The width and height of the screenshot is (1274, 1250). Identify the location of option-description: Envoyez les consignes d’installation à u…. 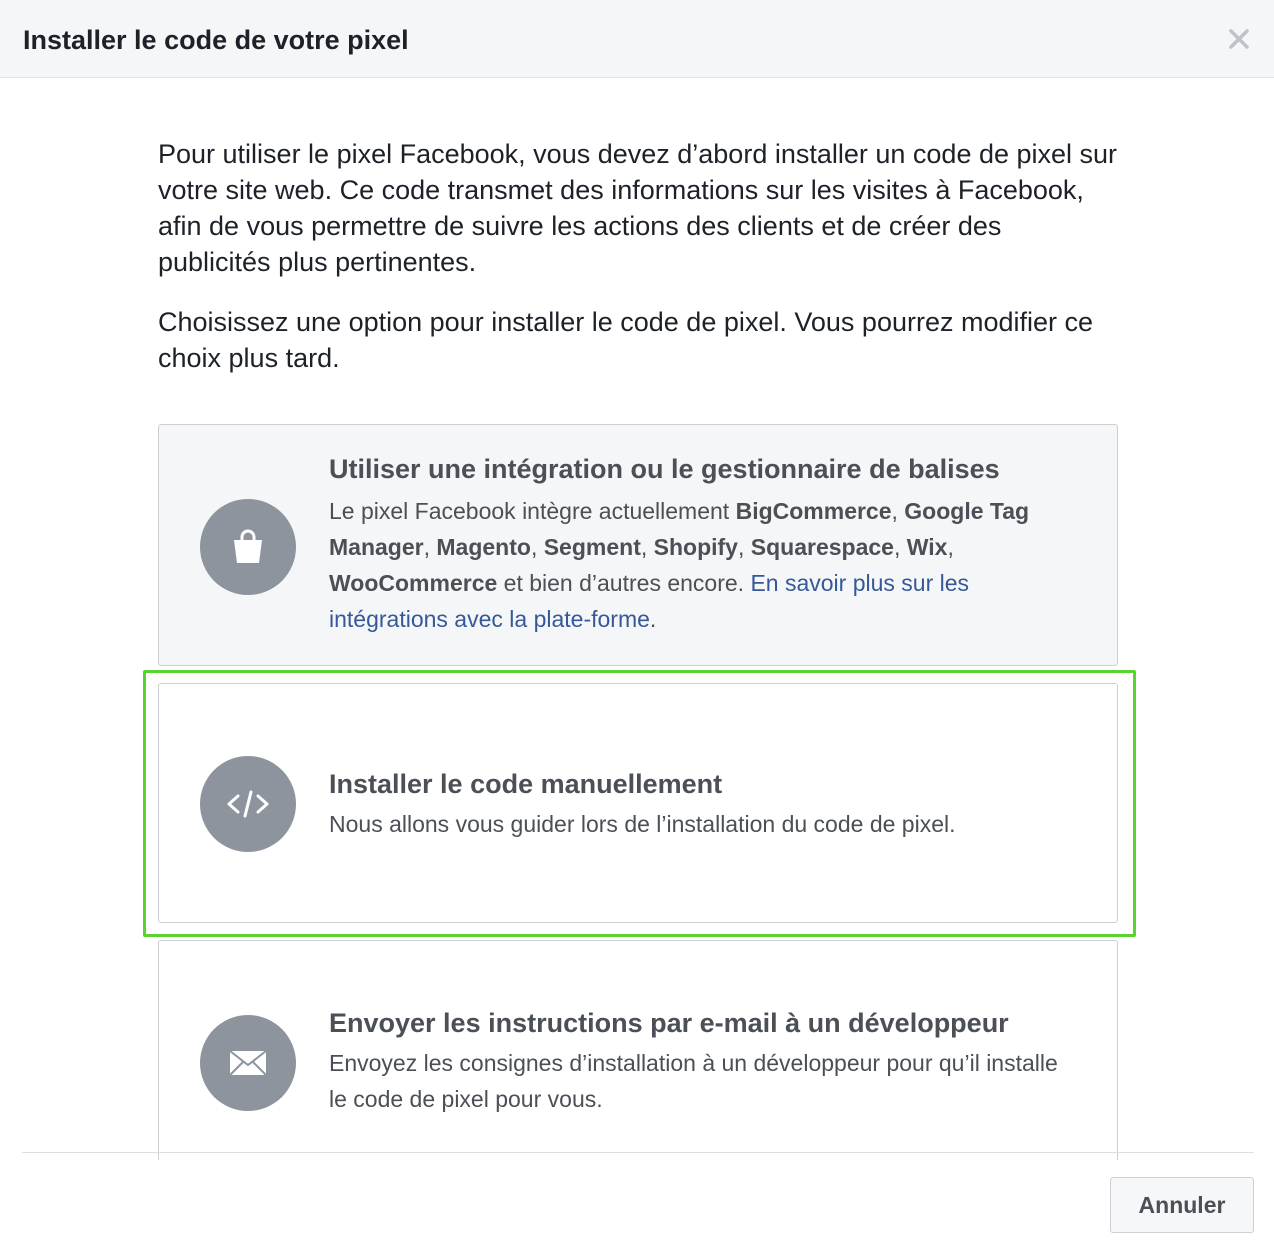
(693, 1081).